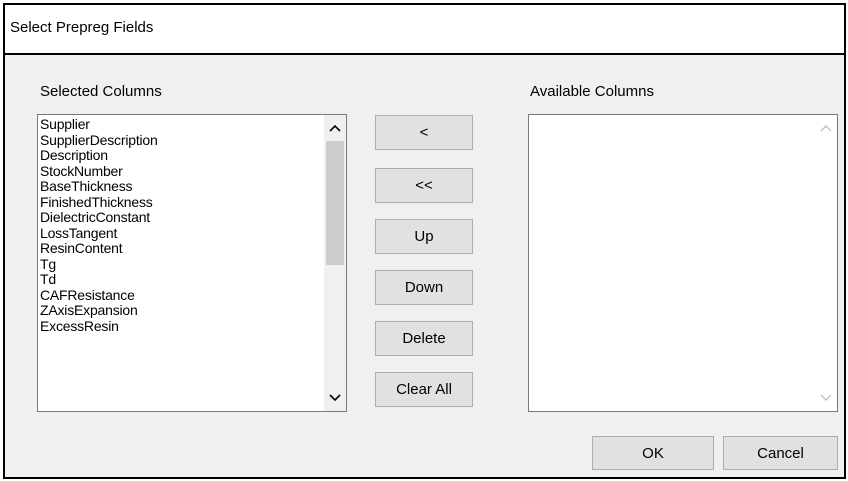 The image size is (848, 481). What do you see at coordinates (182, 155) in the screenshot?
I see `list-item: Description` at bounding box center [182, 155].